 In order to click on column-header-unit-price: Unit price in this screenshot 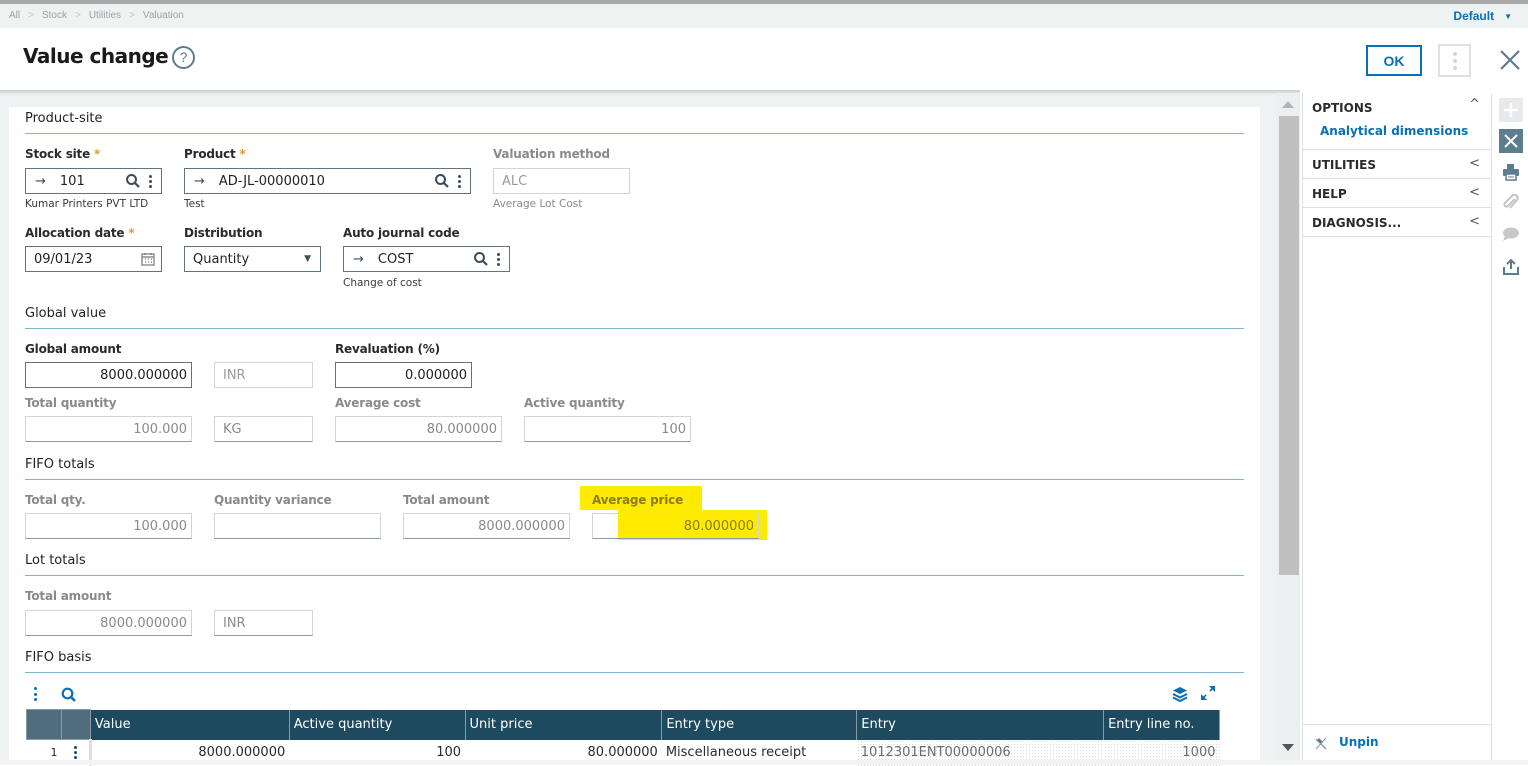, I will do `click(563, 724)`.